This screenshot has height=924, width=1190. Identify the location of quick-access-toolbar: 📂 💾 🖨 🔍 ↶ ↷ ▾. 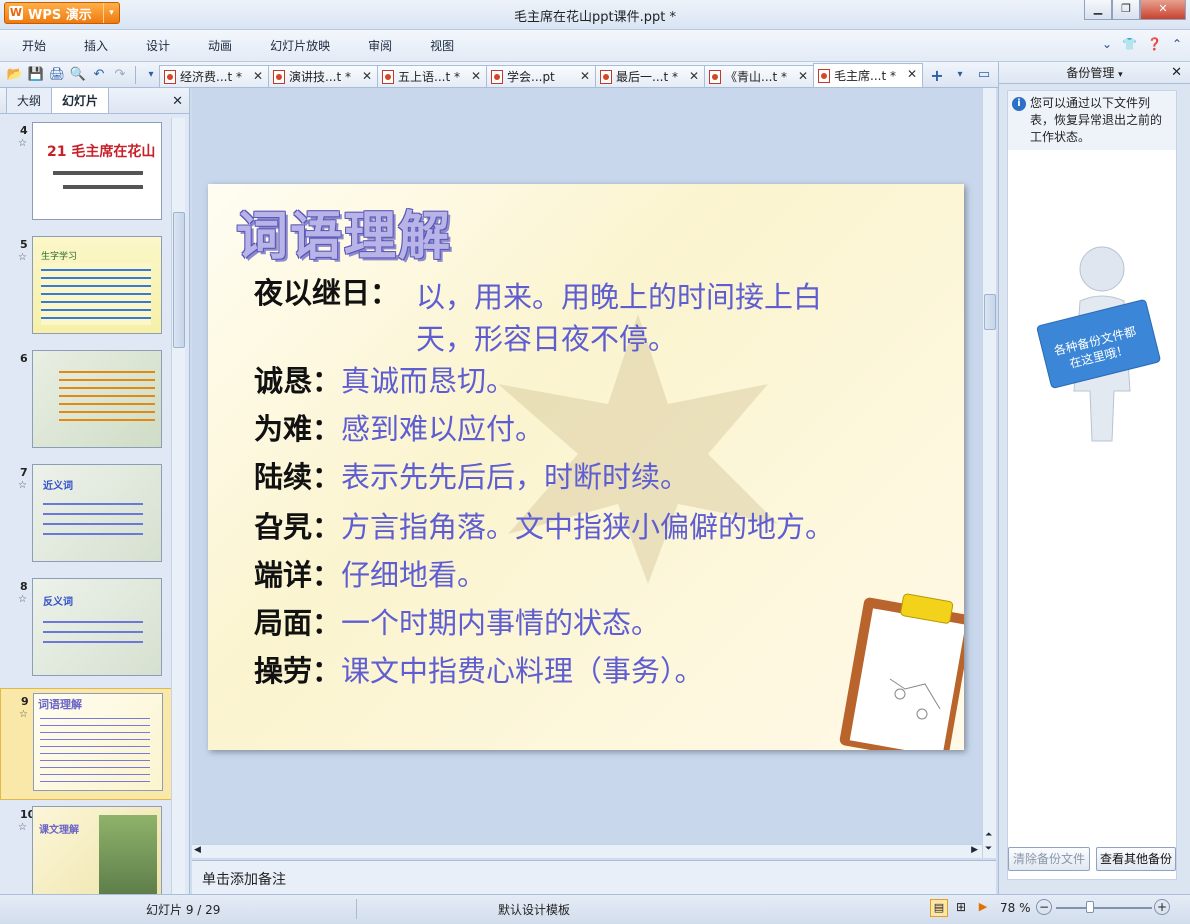
(80, 75).